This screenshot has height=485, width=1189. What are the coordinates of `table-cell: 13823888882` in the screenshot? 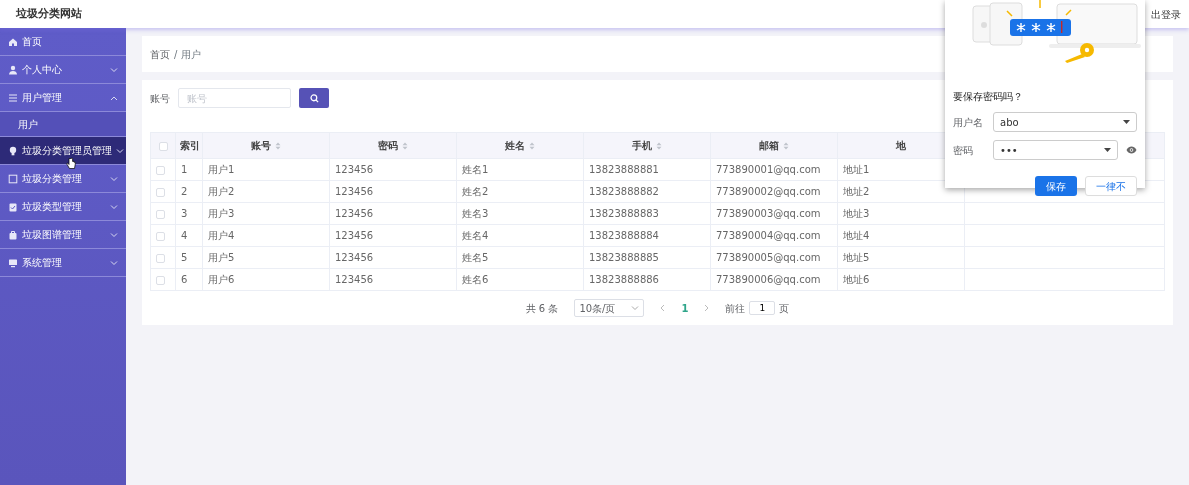 It's located at (647, 191).